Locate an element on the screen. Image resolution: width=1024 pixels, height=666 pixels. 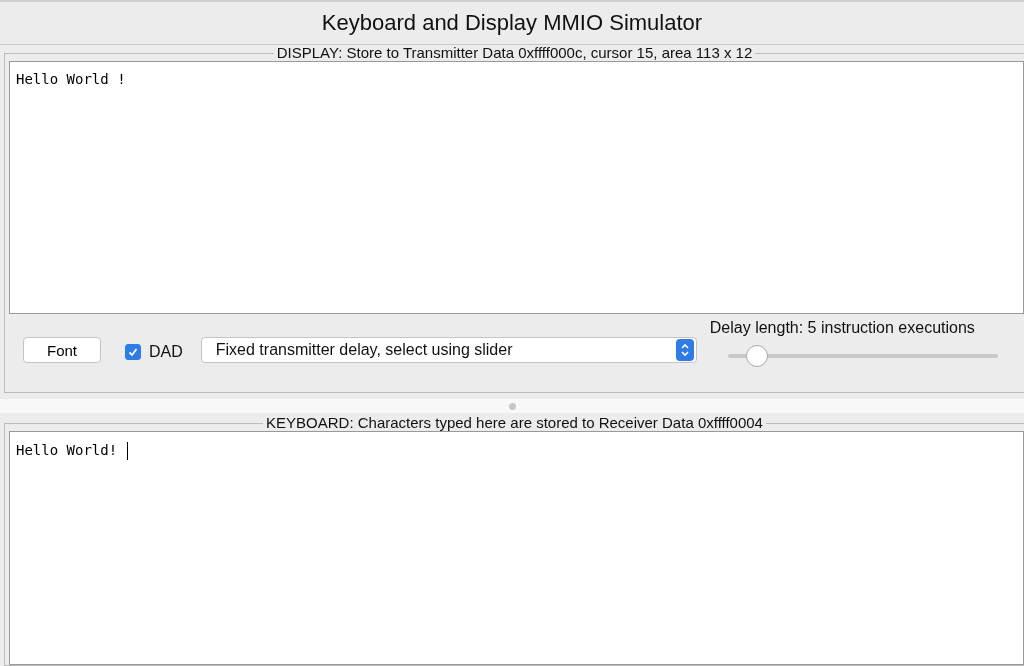
dad-label: DAD is located at coordinates (166, 352).